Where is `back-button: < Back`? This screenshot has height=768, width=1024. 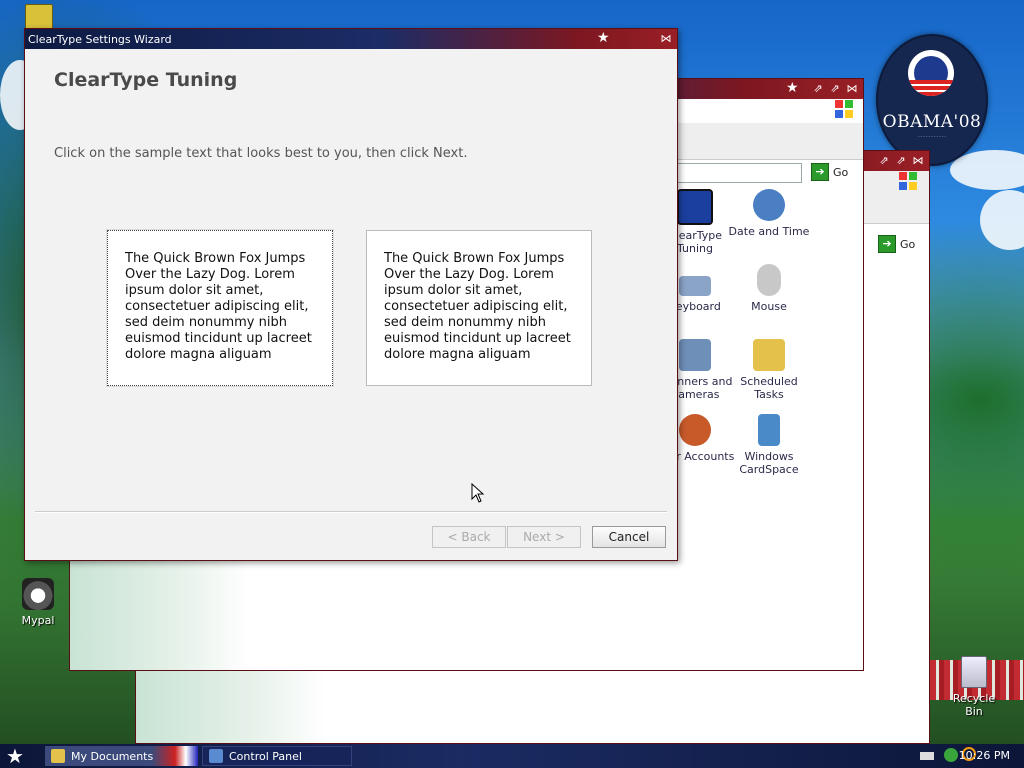 back-button: < Back is located at coordinates (469, 537).